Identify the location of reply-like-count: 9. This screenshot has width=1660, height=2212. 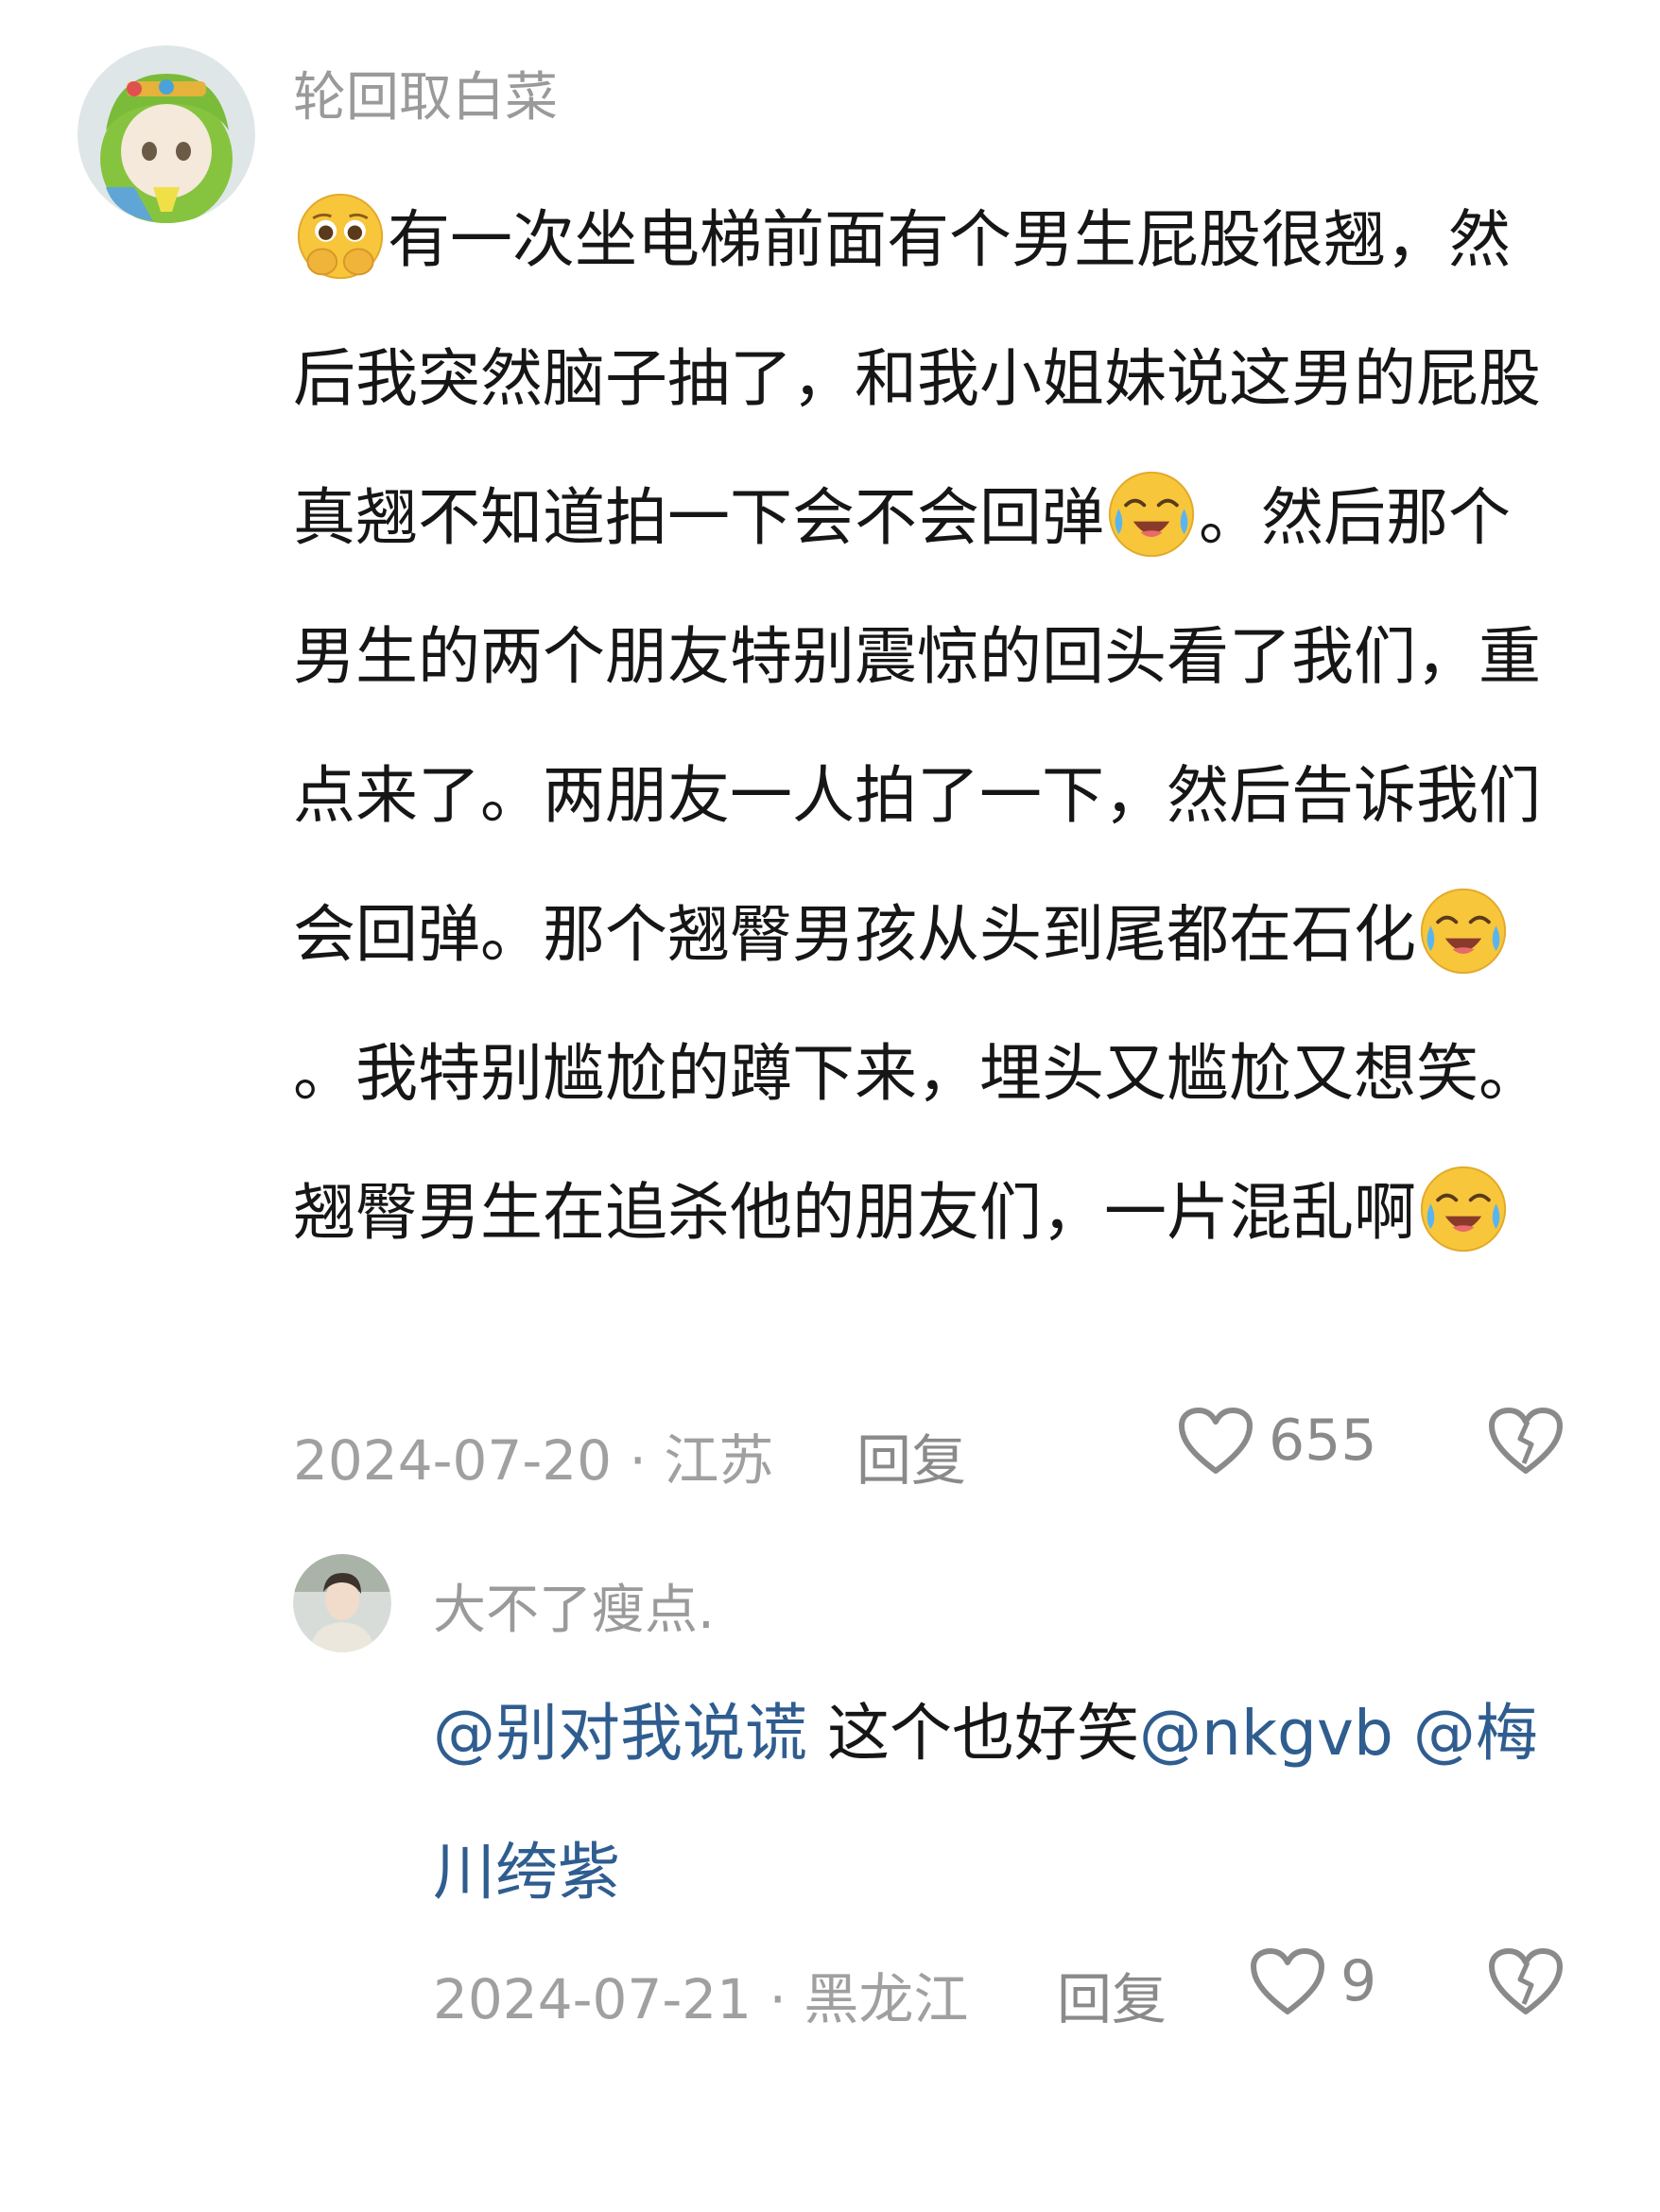
(1359, 1981).